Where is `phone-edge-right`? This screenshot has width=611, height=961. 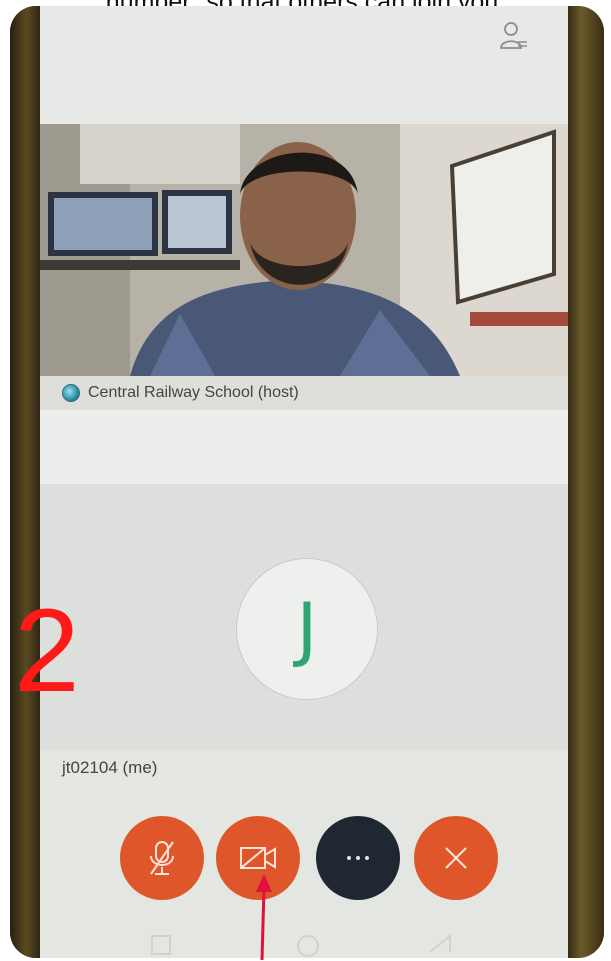
phone-edge-right is located at coordinates (585, 482).